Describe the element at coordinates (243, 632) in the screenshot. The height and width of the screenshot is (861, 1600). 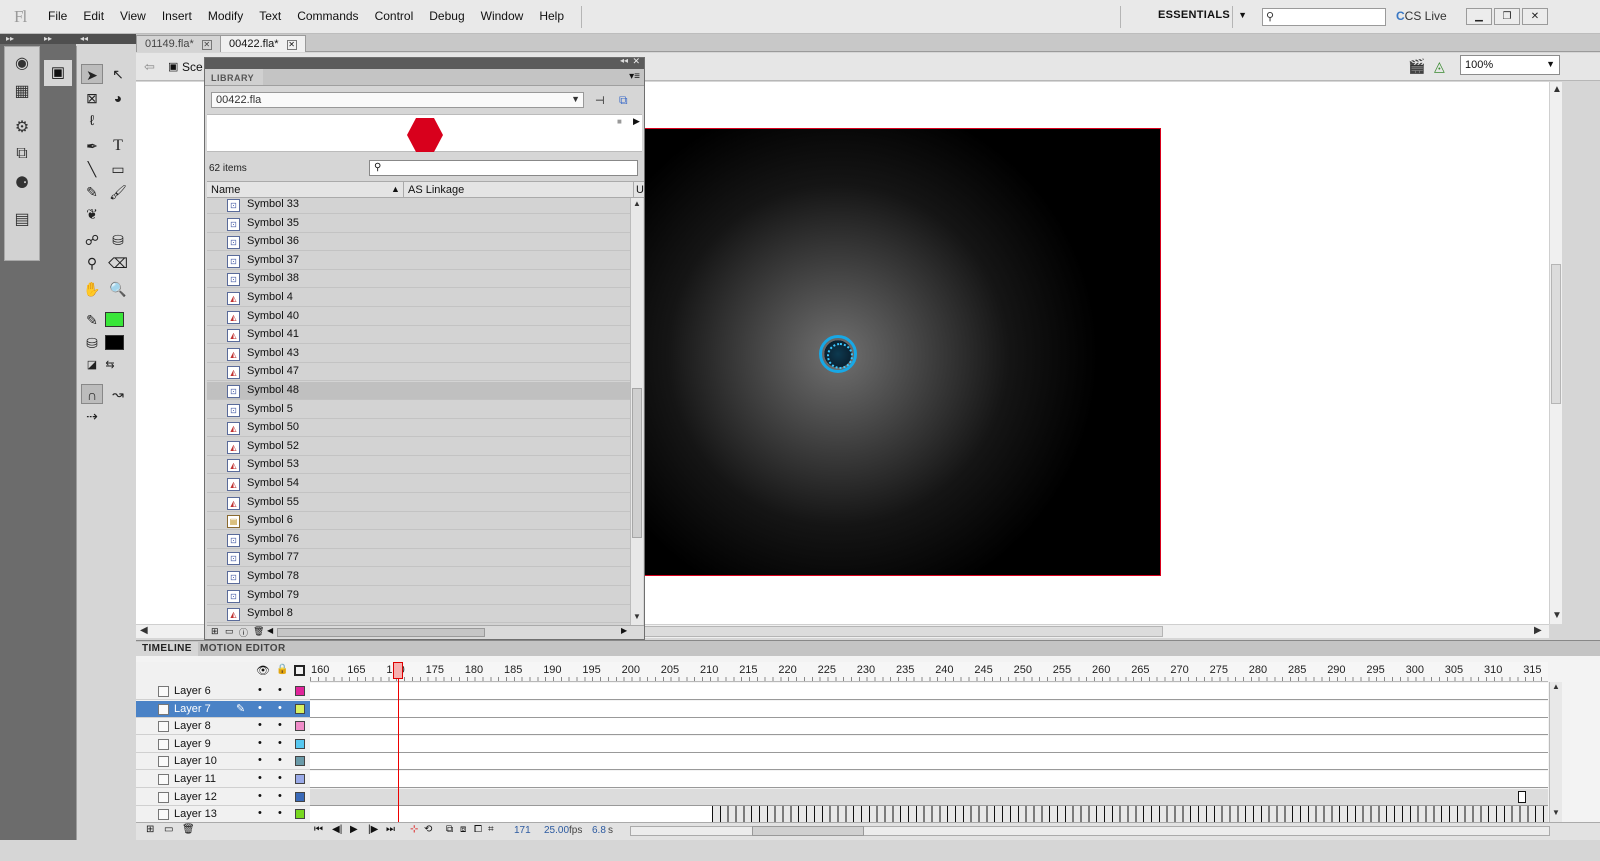
I see `properties-icon: ⓘ` at that location.